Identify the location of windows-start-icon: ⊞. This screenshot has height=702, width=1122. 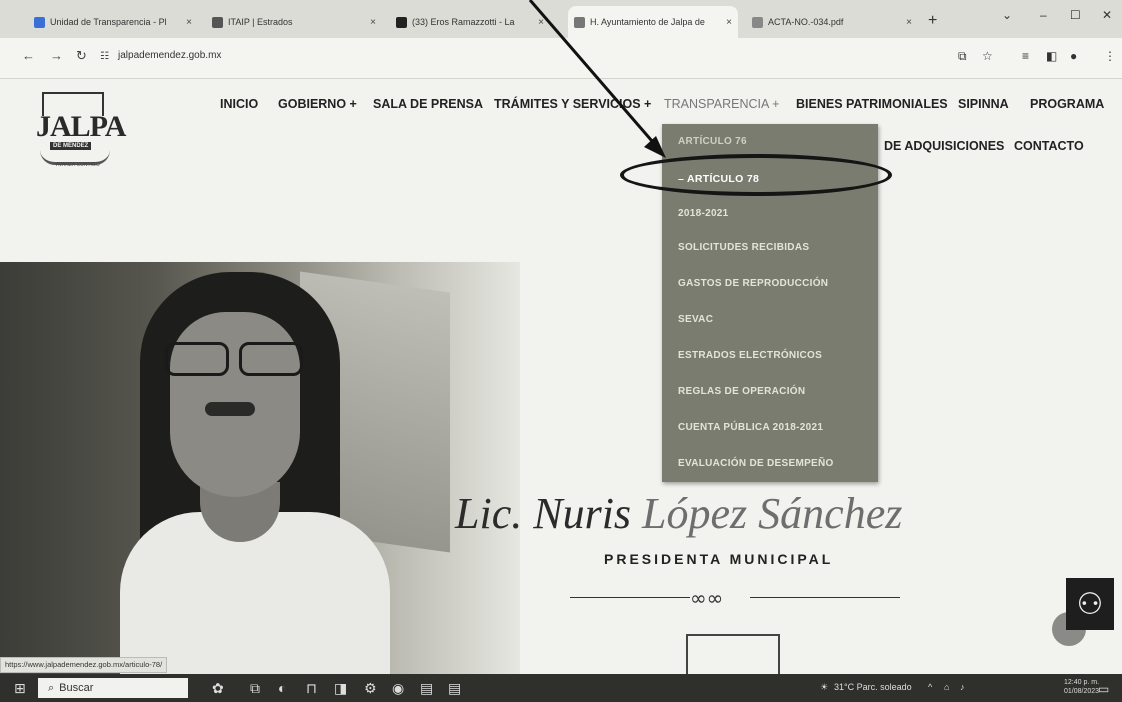
(20, 688).